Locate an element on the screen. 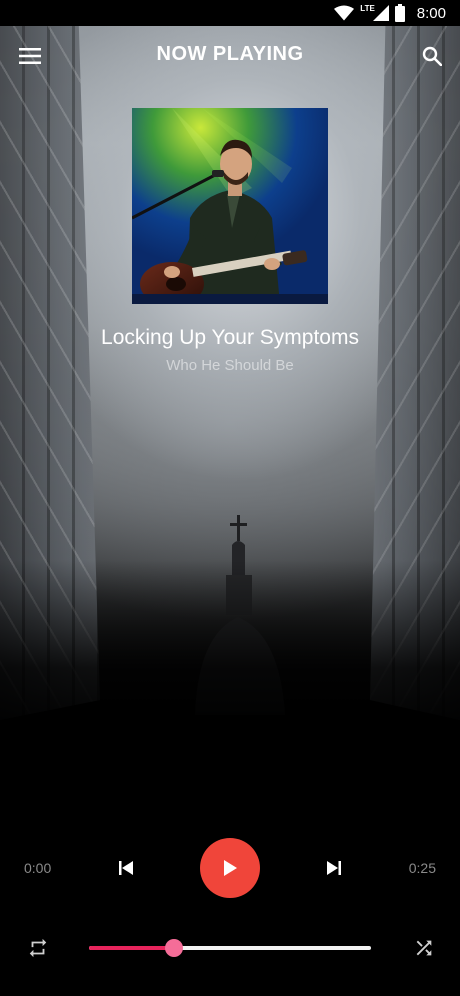  search-icon is located at coordinates (432, 56).